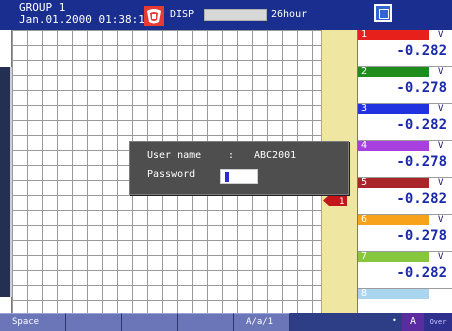  I want to click on overwrite-indicator: Over, so click(438, 322).